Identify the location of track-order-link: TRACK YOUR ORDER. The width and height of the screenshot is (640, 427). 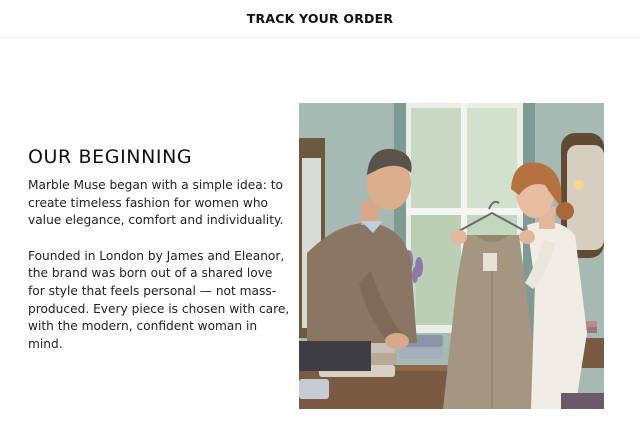
(320, 18).